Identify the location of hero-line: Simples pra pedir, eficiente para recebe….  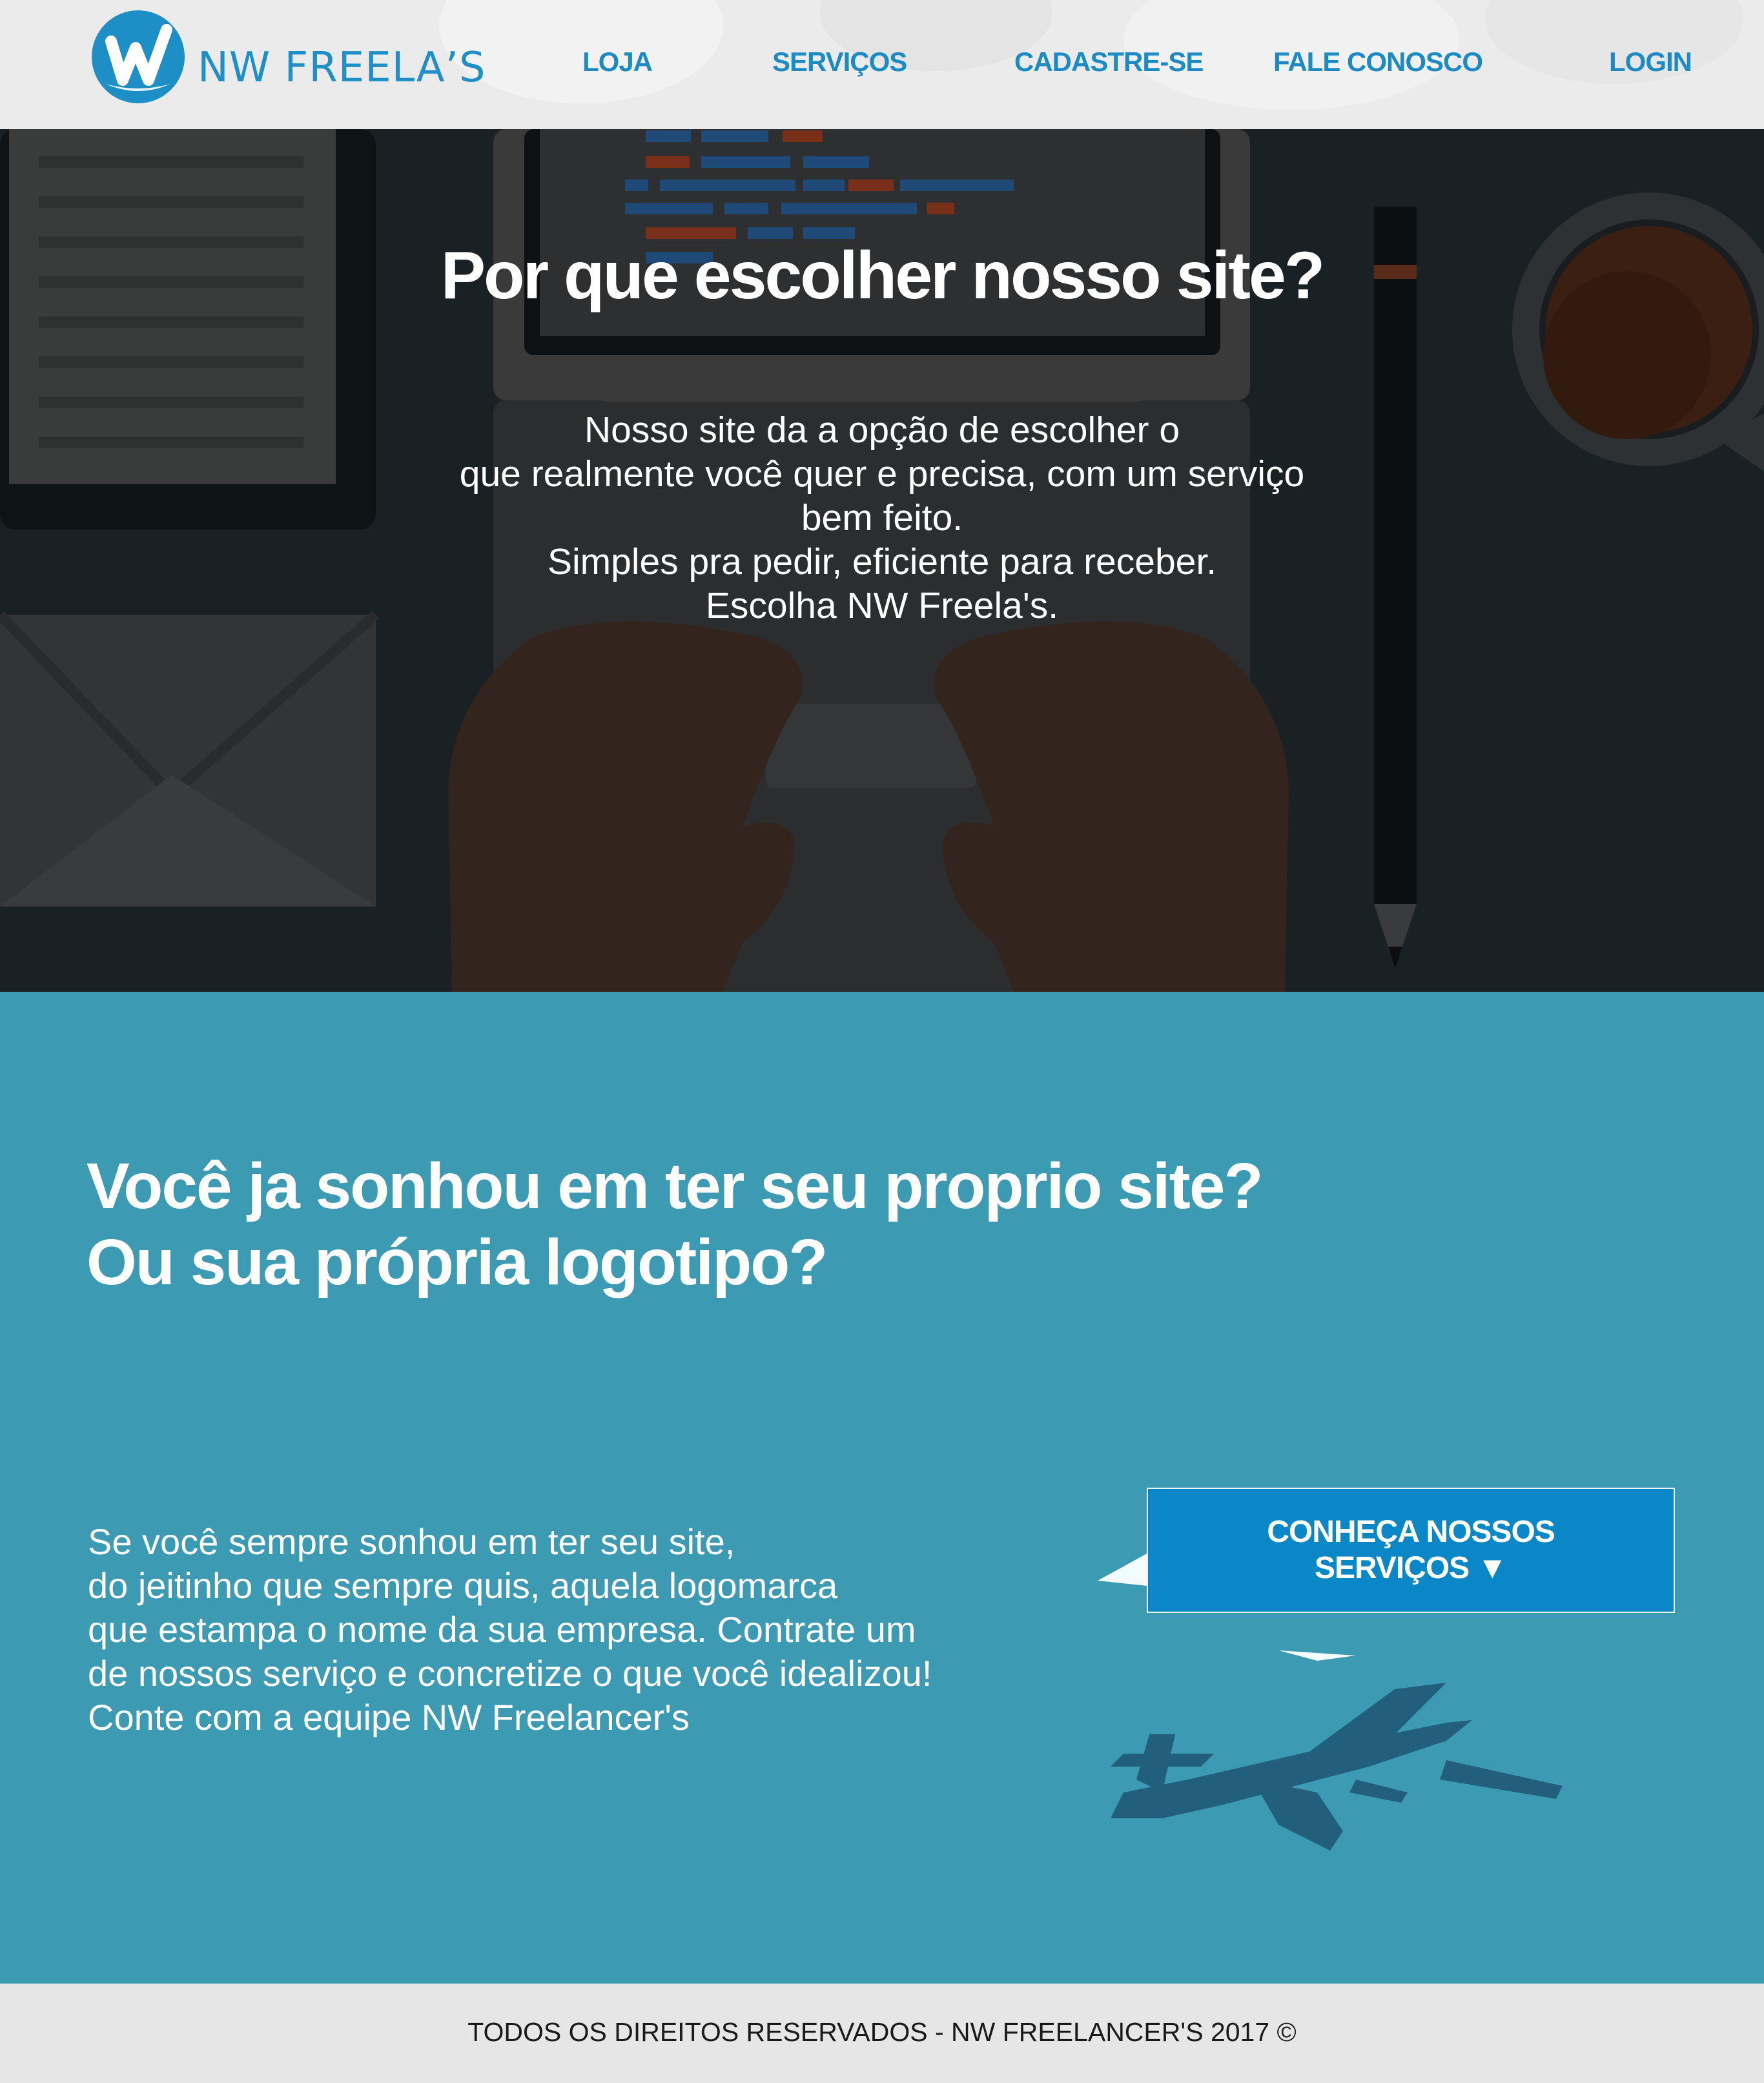
(882, 561).